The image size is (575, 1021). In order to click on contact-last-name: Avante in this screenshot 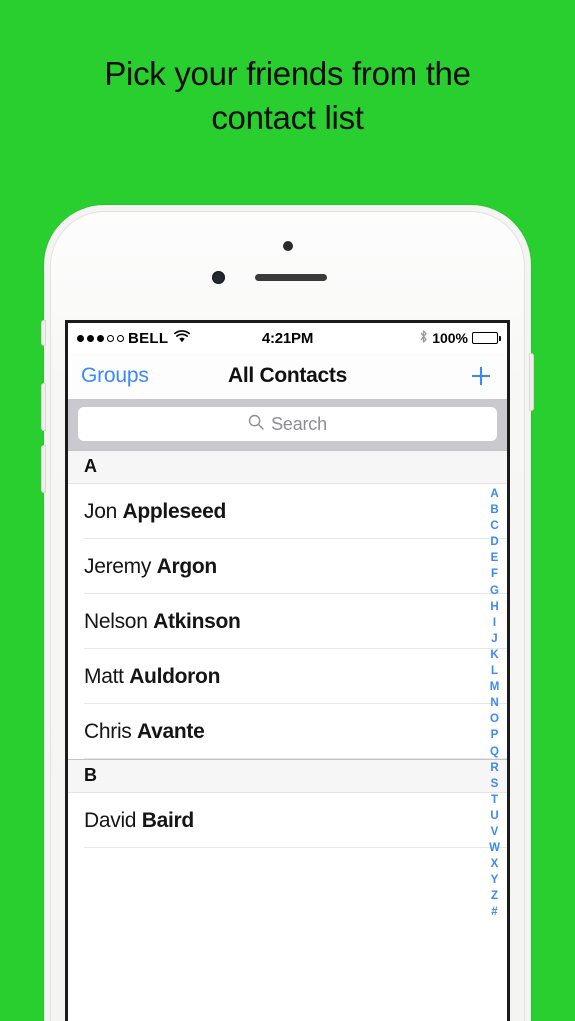, I will do `click(171, 731)`.